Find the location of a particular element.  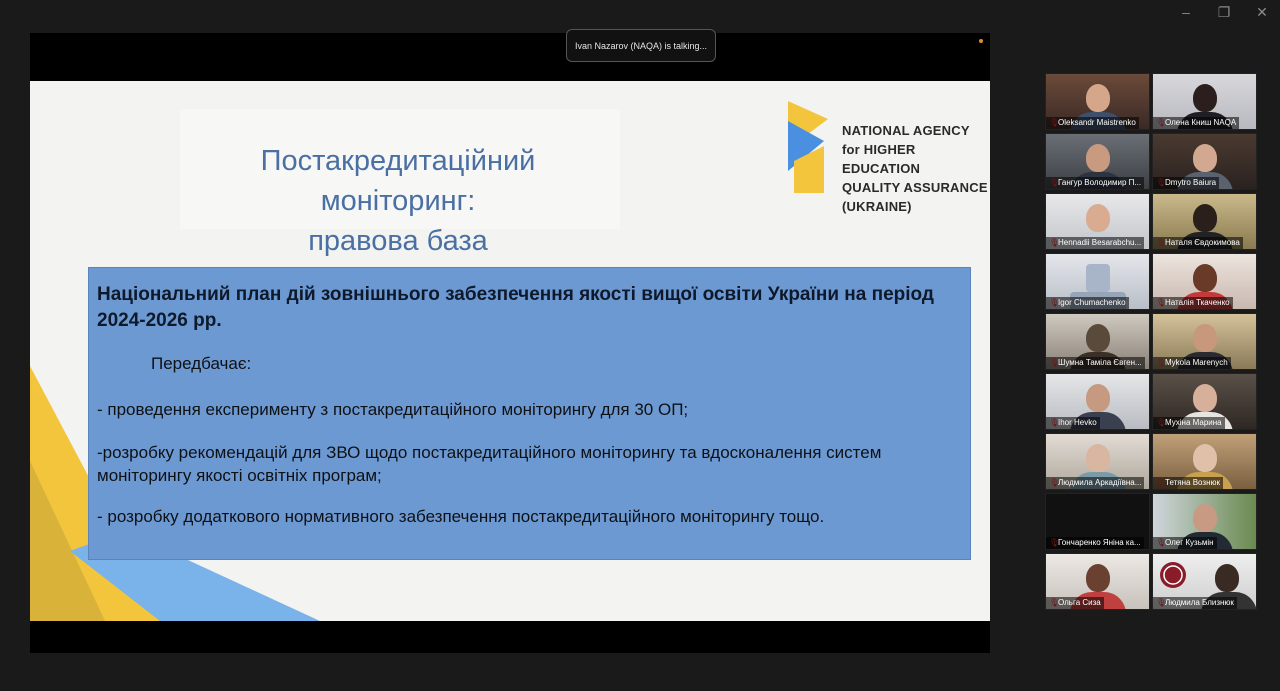

participant-name: Ihor Hevko is located at coordinates (1073, 423).